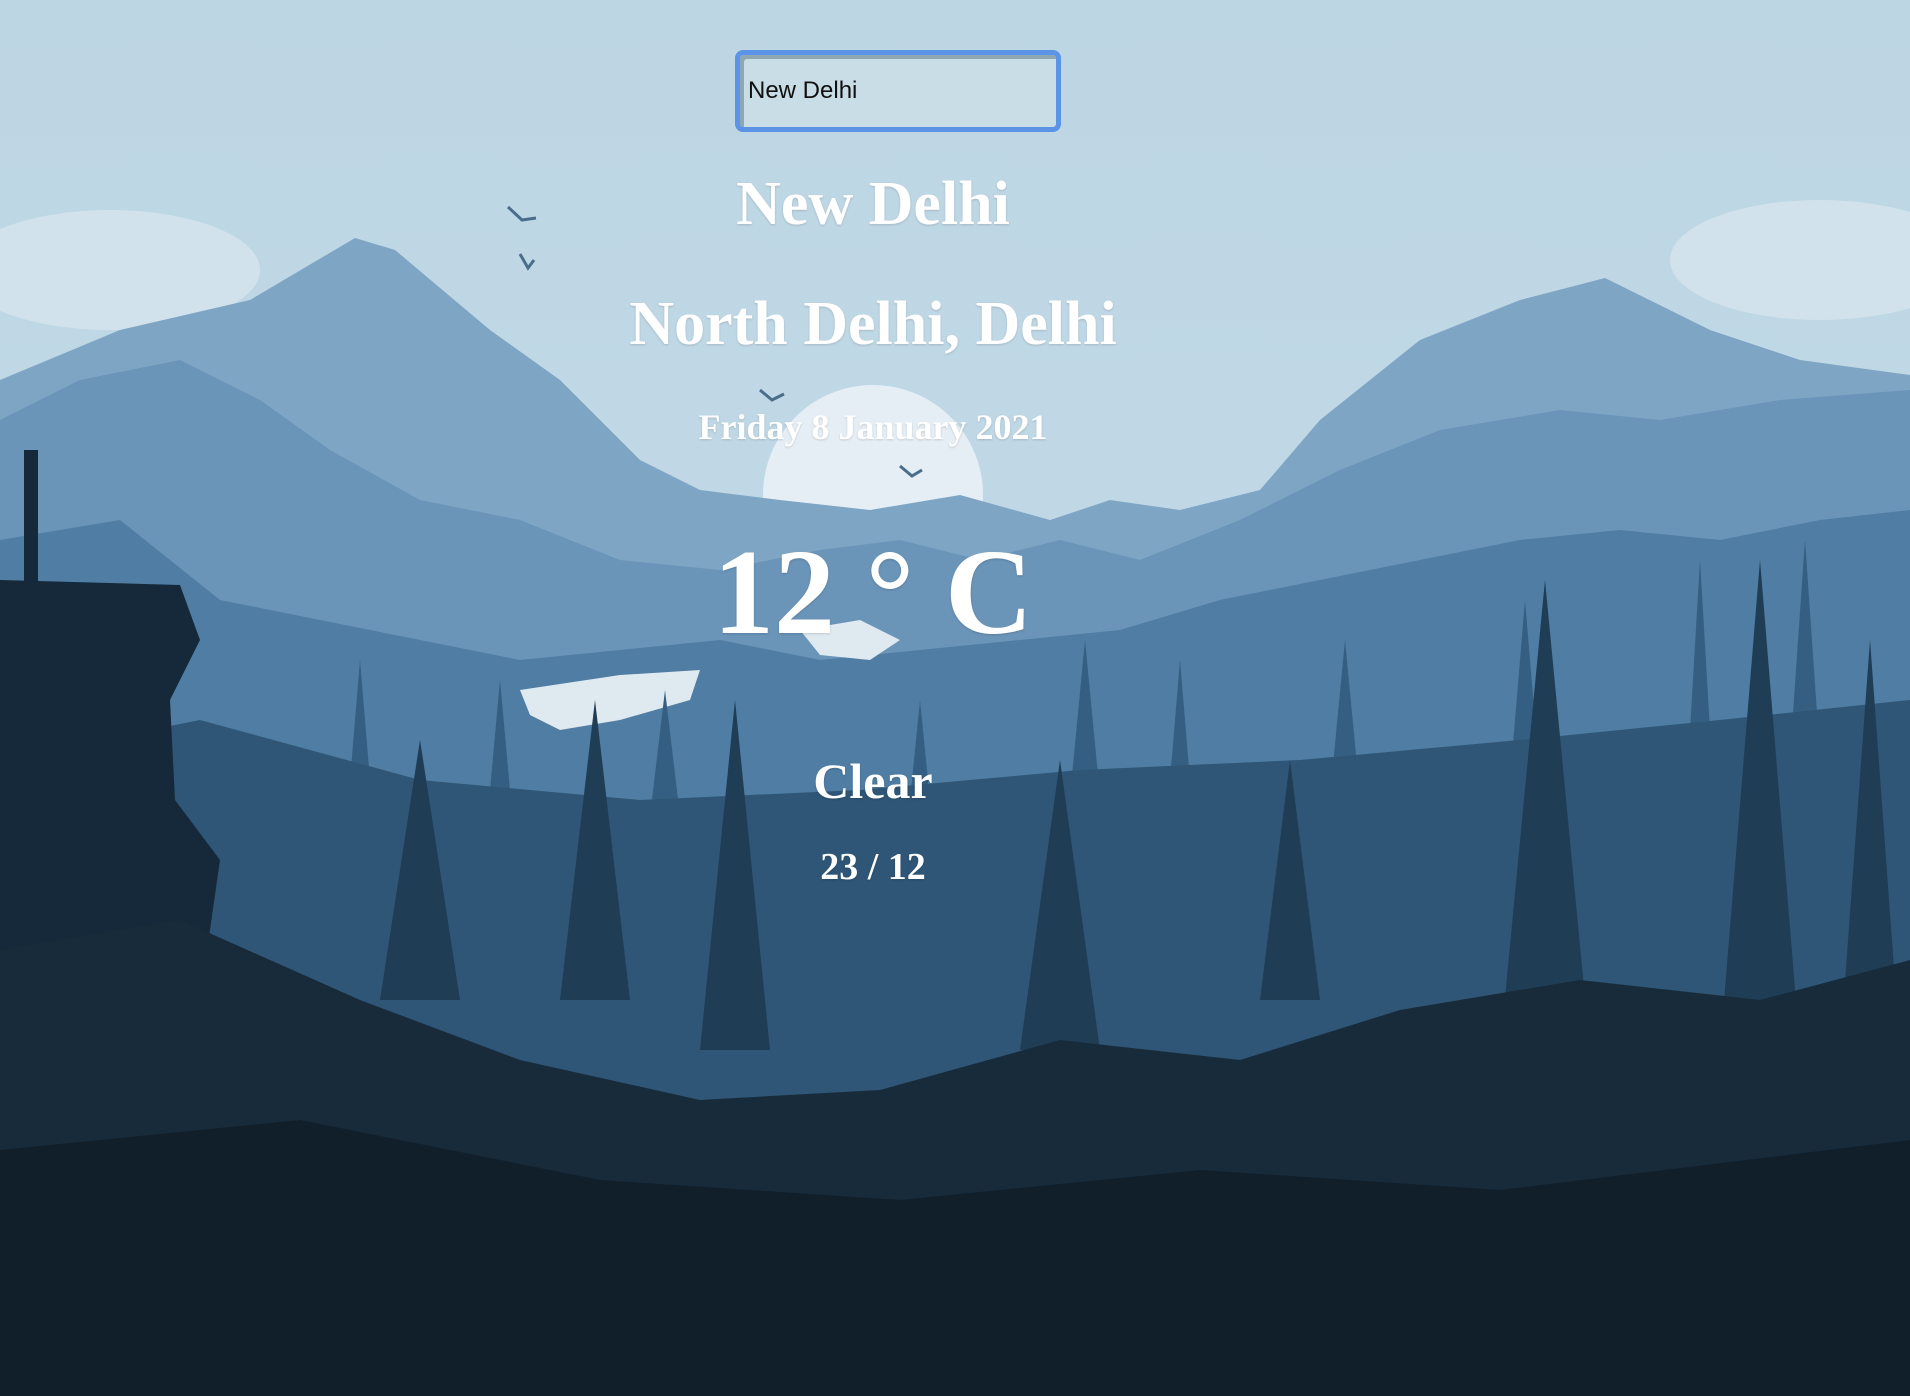 This screenshot has height=1396, width=1910. What do you see at coordinates (873, 324) in the screenshot?
I see `region-name: North Delhi, Delhi` at bounding box center [873, 324].